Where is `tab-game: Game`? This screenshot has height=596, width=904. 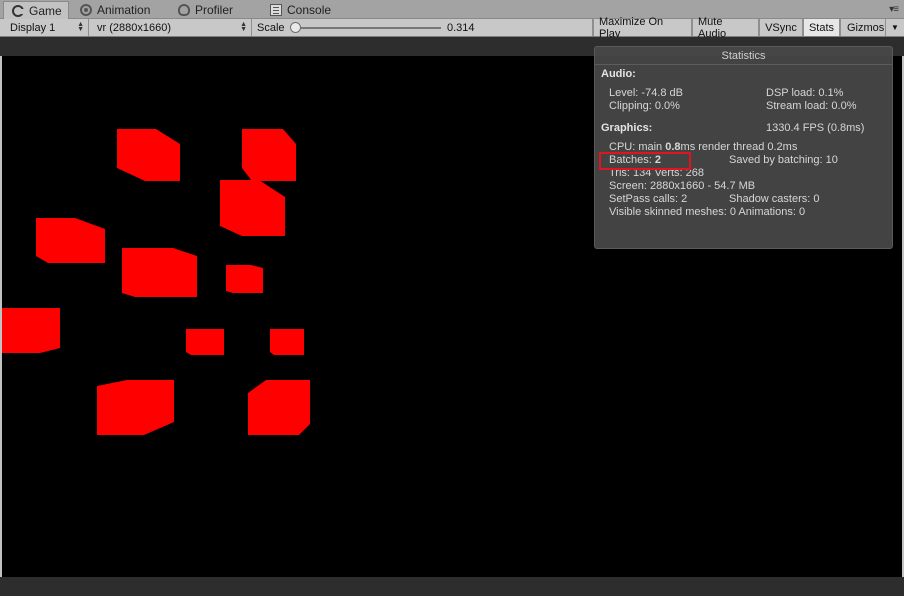
tab-game: Game is located at coordinates (36, 10).